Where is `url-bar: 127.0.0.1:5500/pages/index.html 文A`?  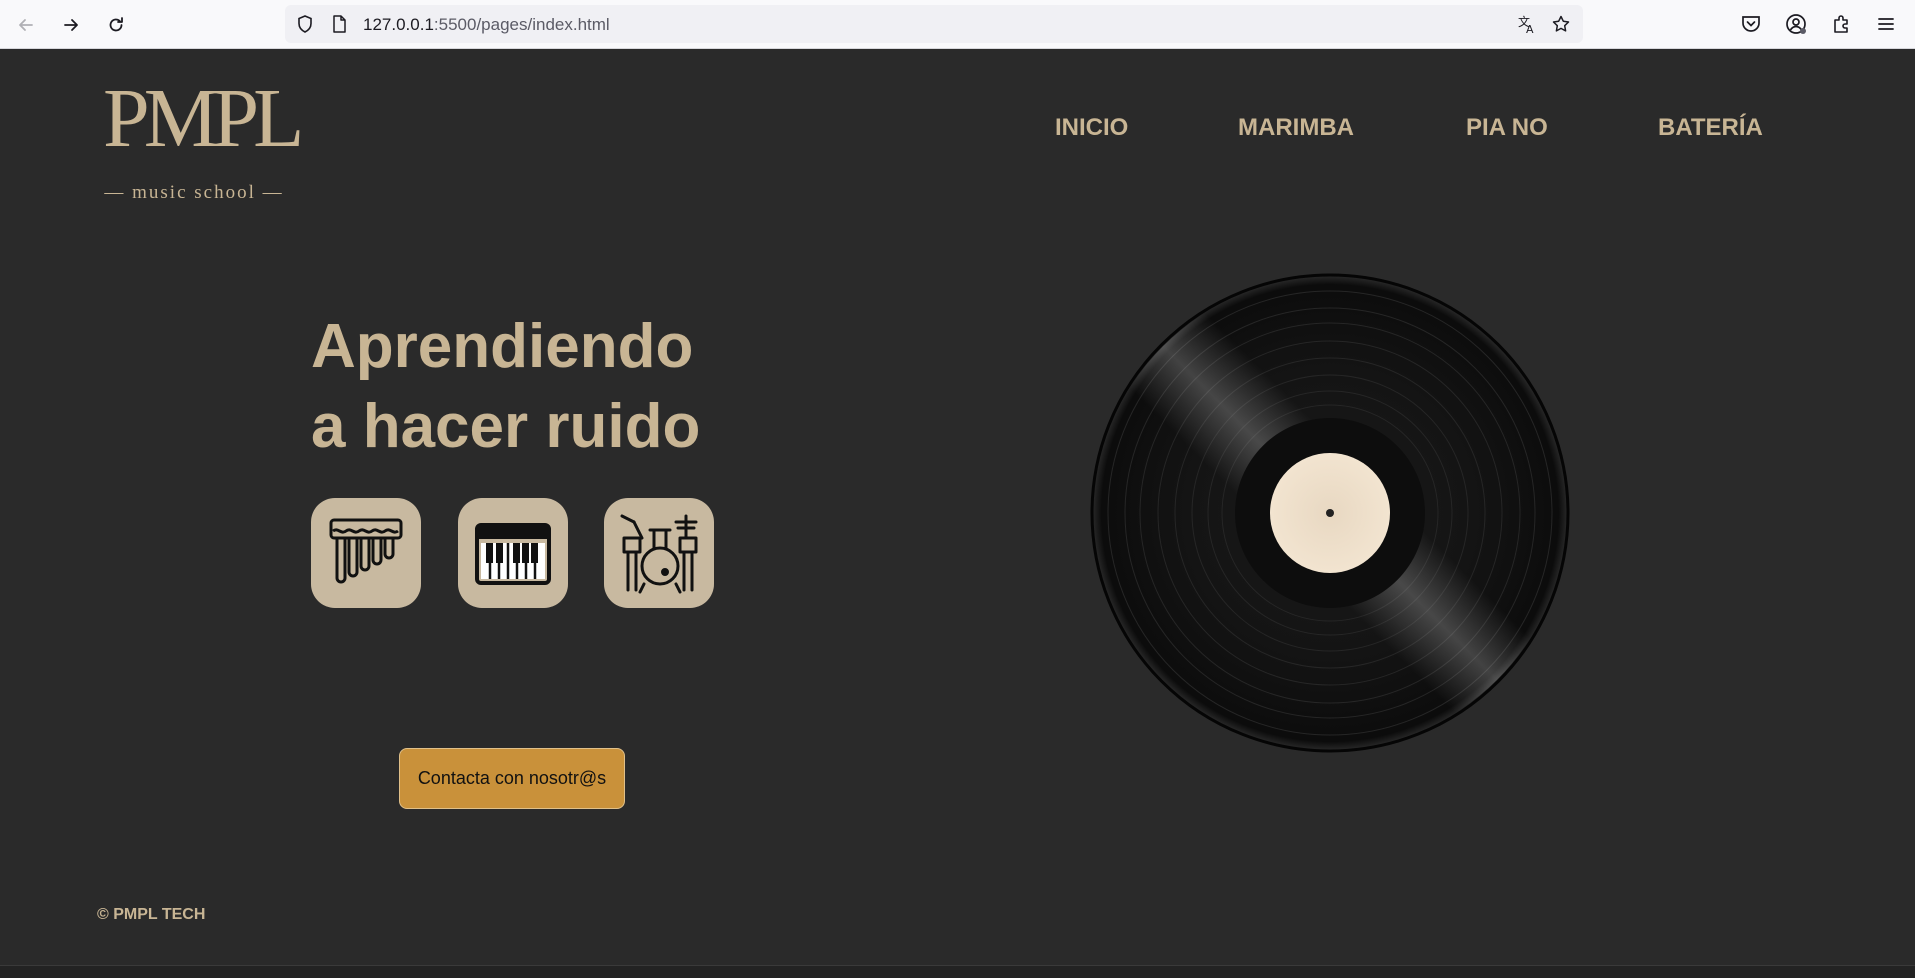
url-bar: 127.0.0.1:5500/pages/index.html 文A is located at coordinates (934, 24).